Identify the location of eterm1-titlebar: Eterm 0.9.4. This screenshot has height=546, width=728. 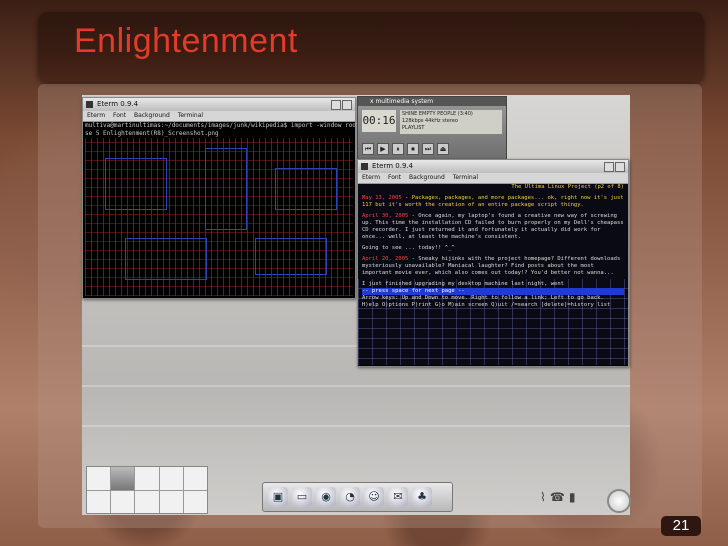
(219, 104).